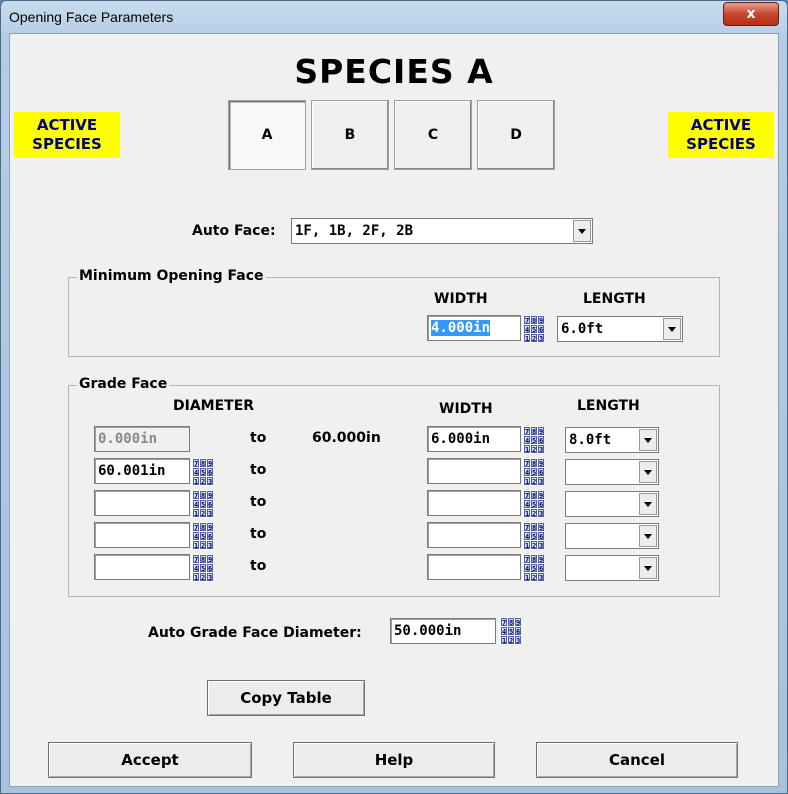 Image resolution: width=788 pixels, height=794 pixels. I want to click on grade-row-4-from-input, so click(142, 535).